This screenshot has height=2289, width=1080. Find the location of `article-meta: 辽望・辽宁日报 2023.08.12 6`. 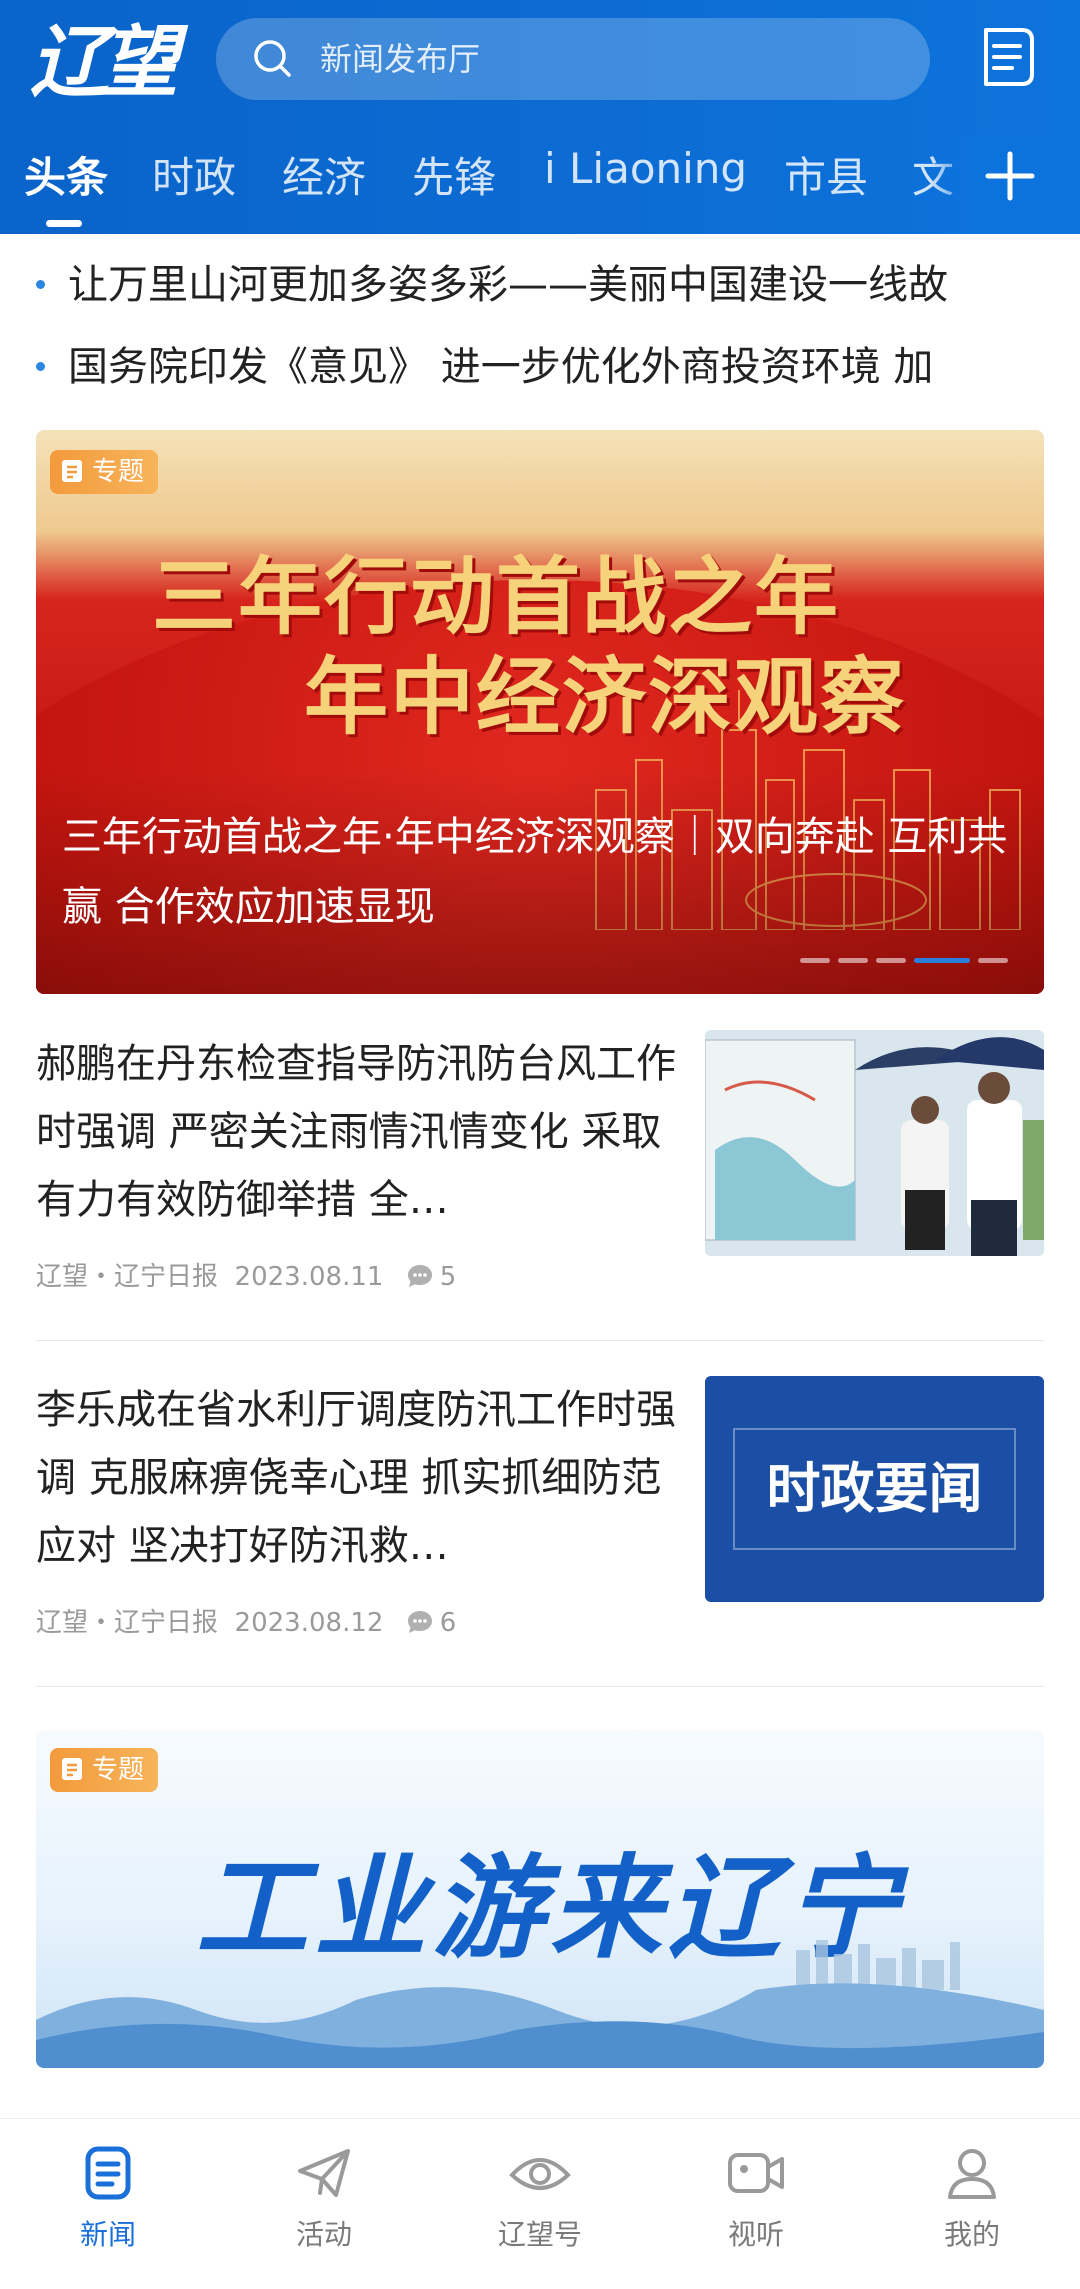

article-meta: 辽望・辽宁日报 2023.08.12 6 is located at coordinates (246, 1620).